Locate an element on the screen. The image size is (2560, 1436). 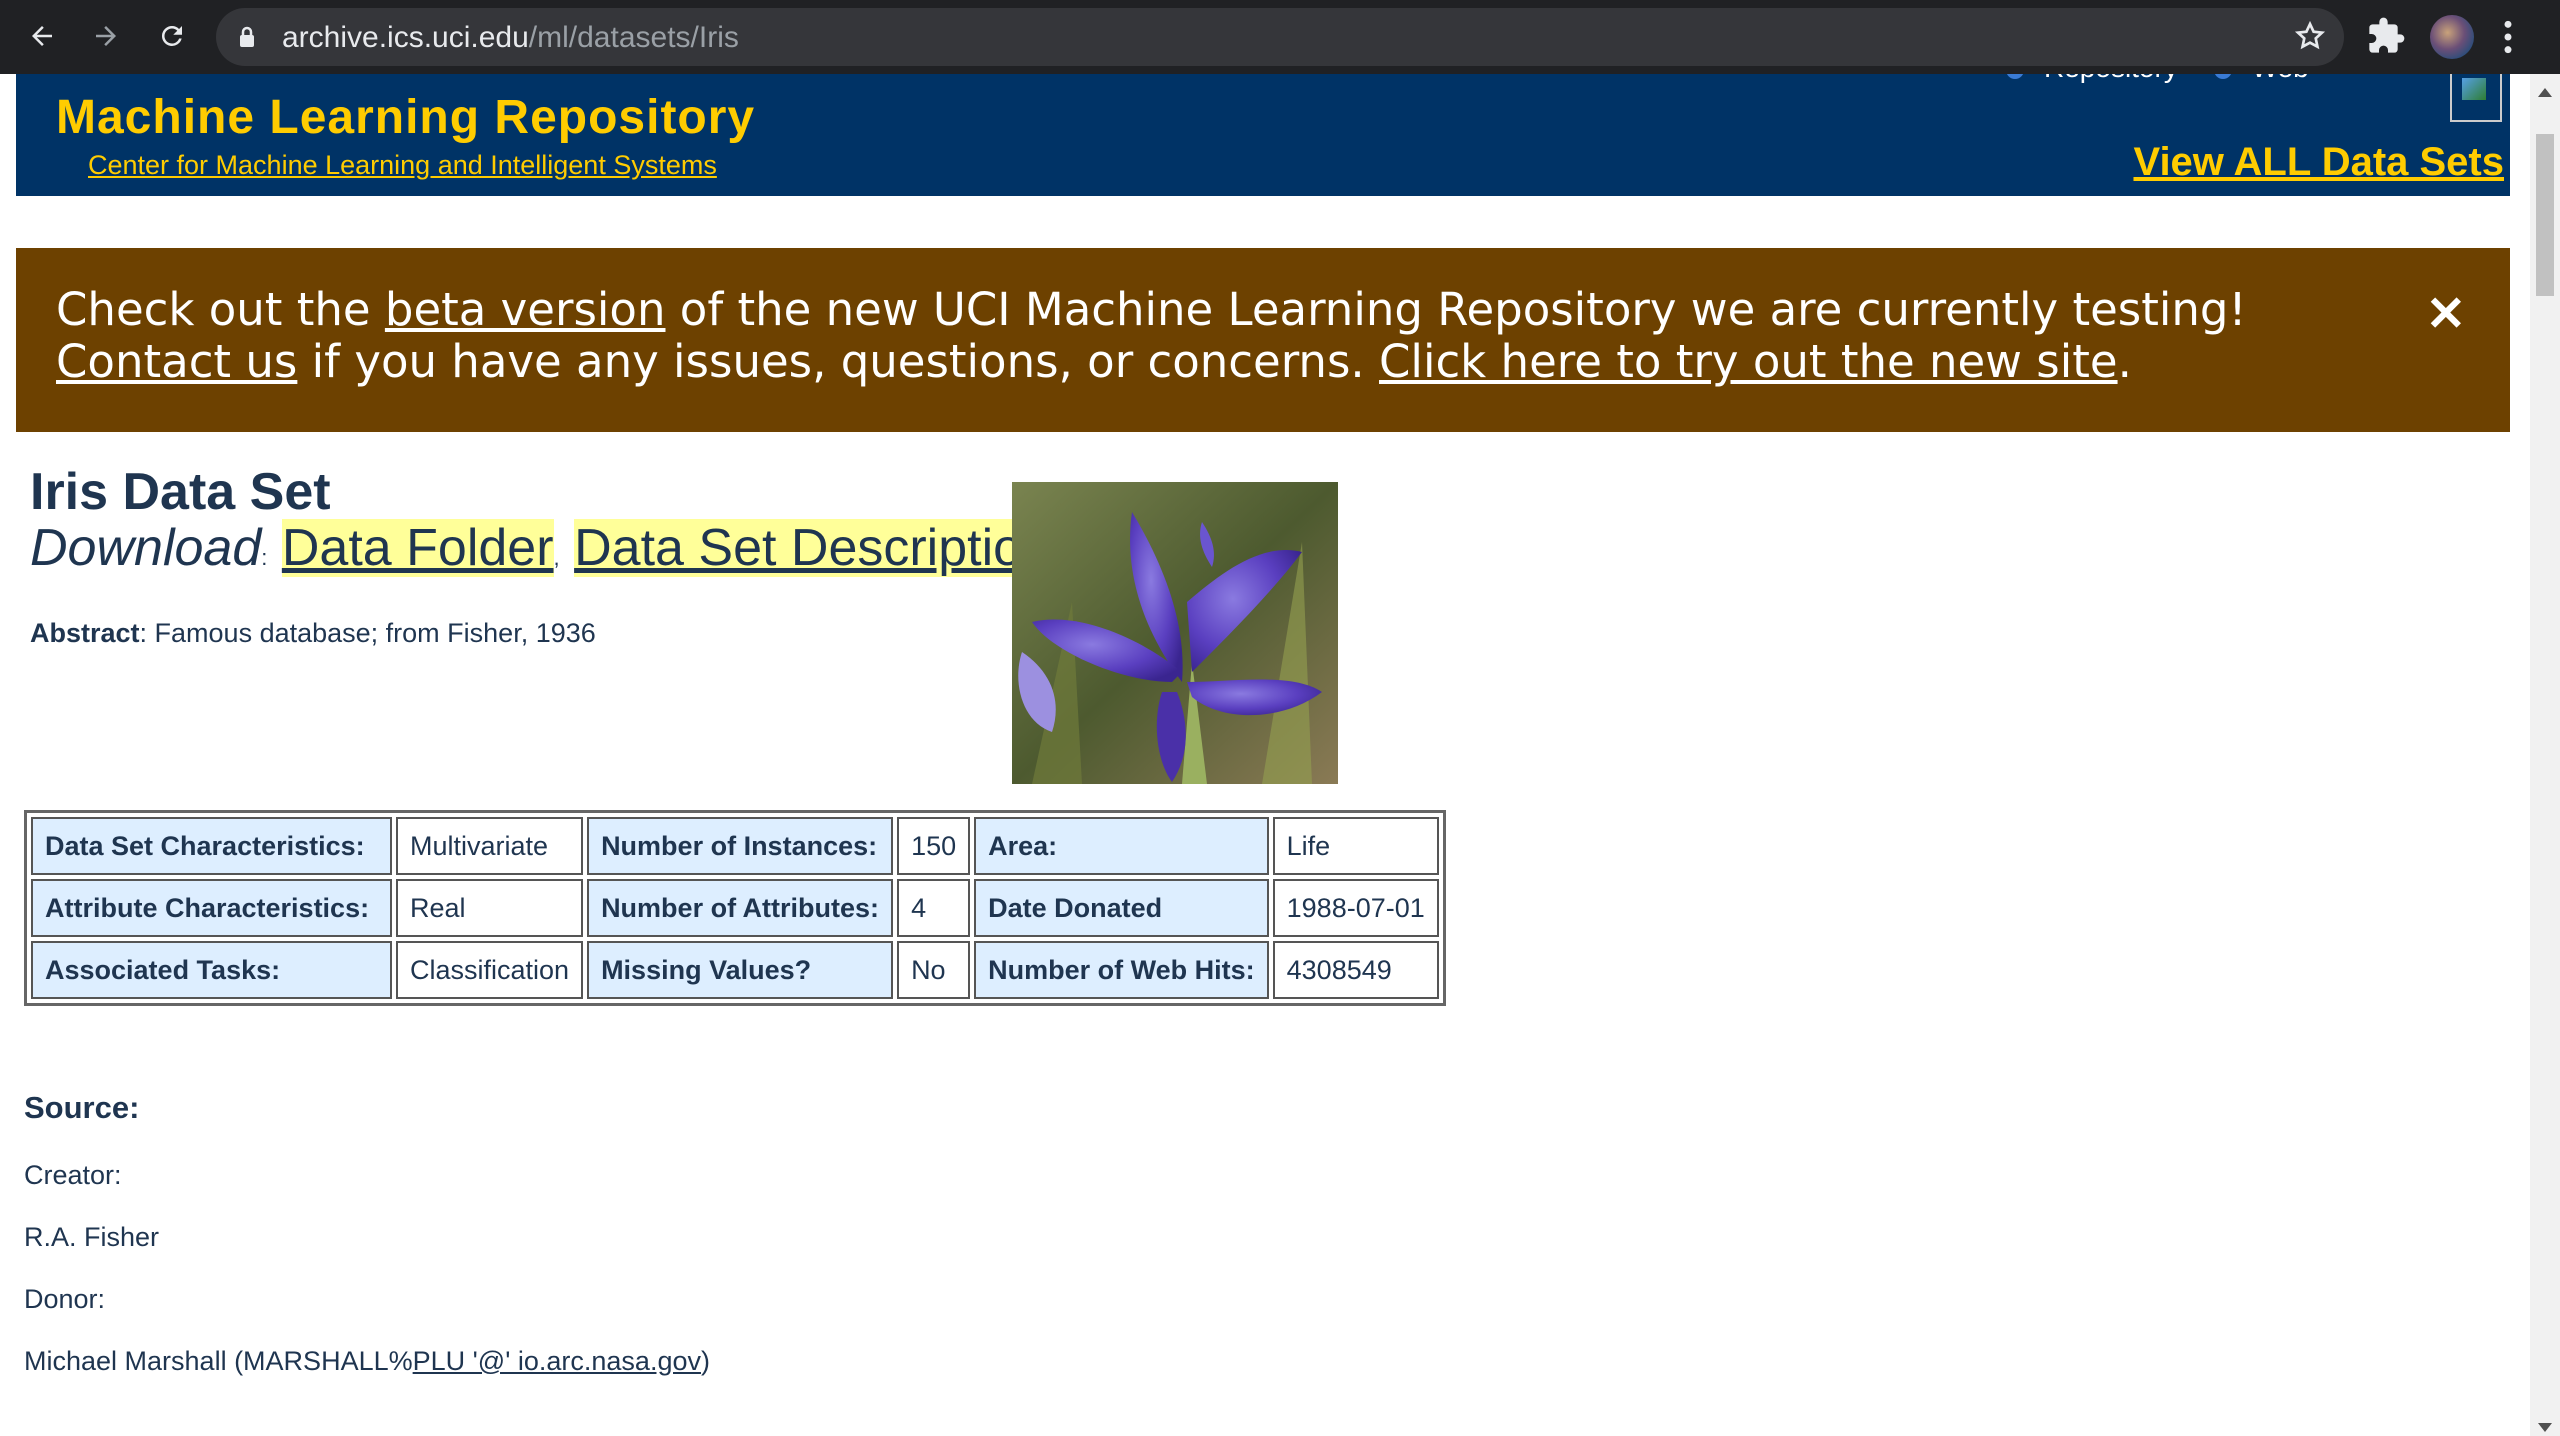
table-value-cell: 4 is located at coordinates (934, 908).